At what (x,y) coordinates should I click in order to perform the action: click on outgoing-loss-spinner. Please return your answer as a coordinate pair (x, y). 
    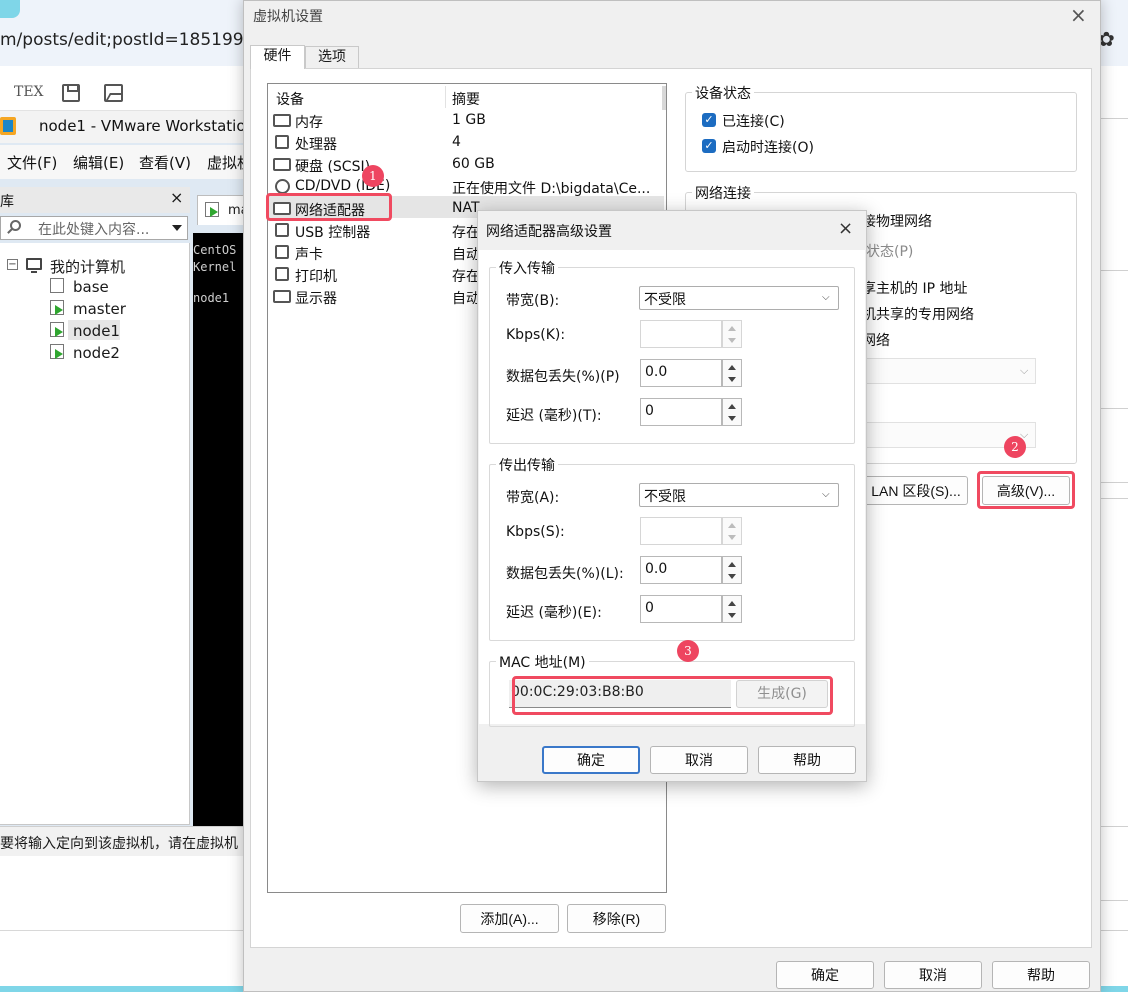
    Looking at the image, I should click on (732, 570).